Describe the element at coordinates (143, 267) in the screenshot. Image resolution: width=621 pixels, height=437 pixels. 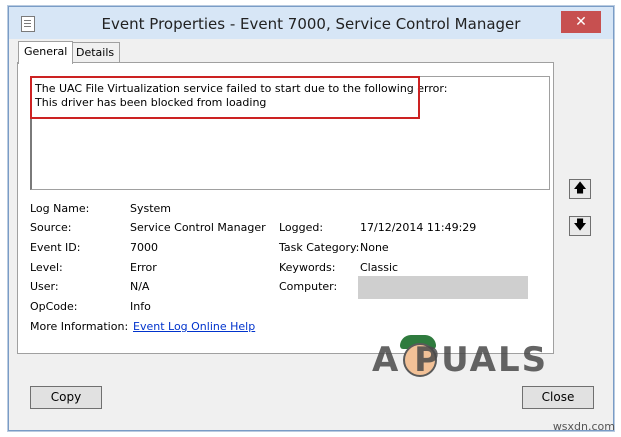
I see `level-value: Error` at that location.